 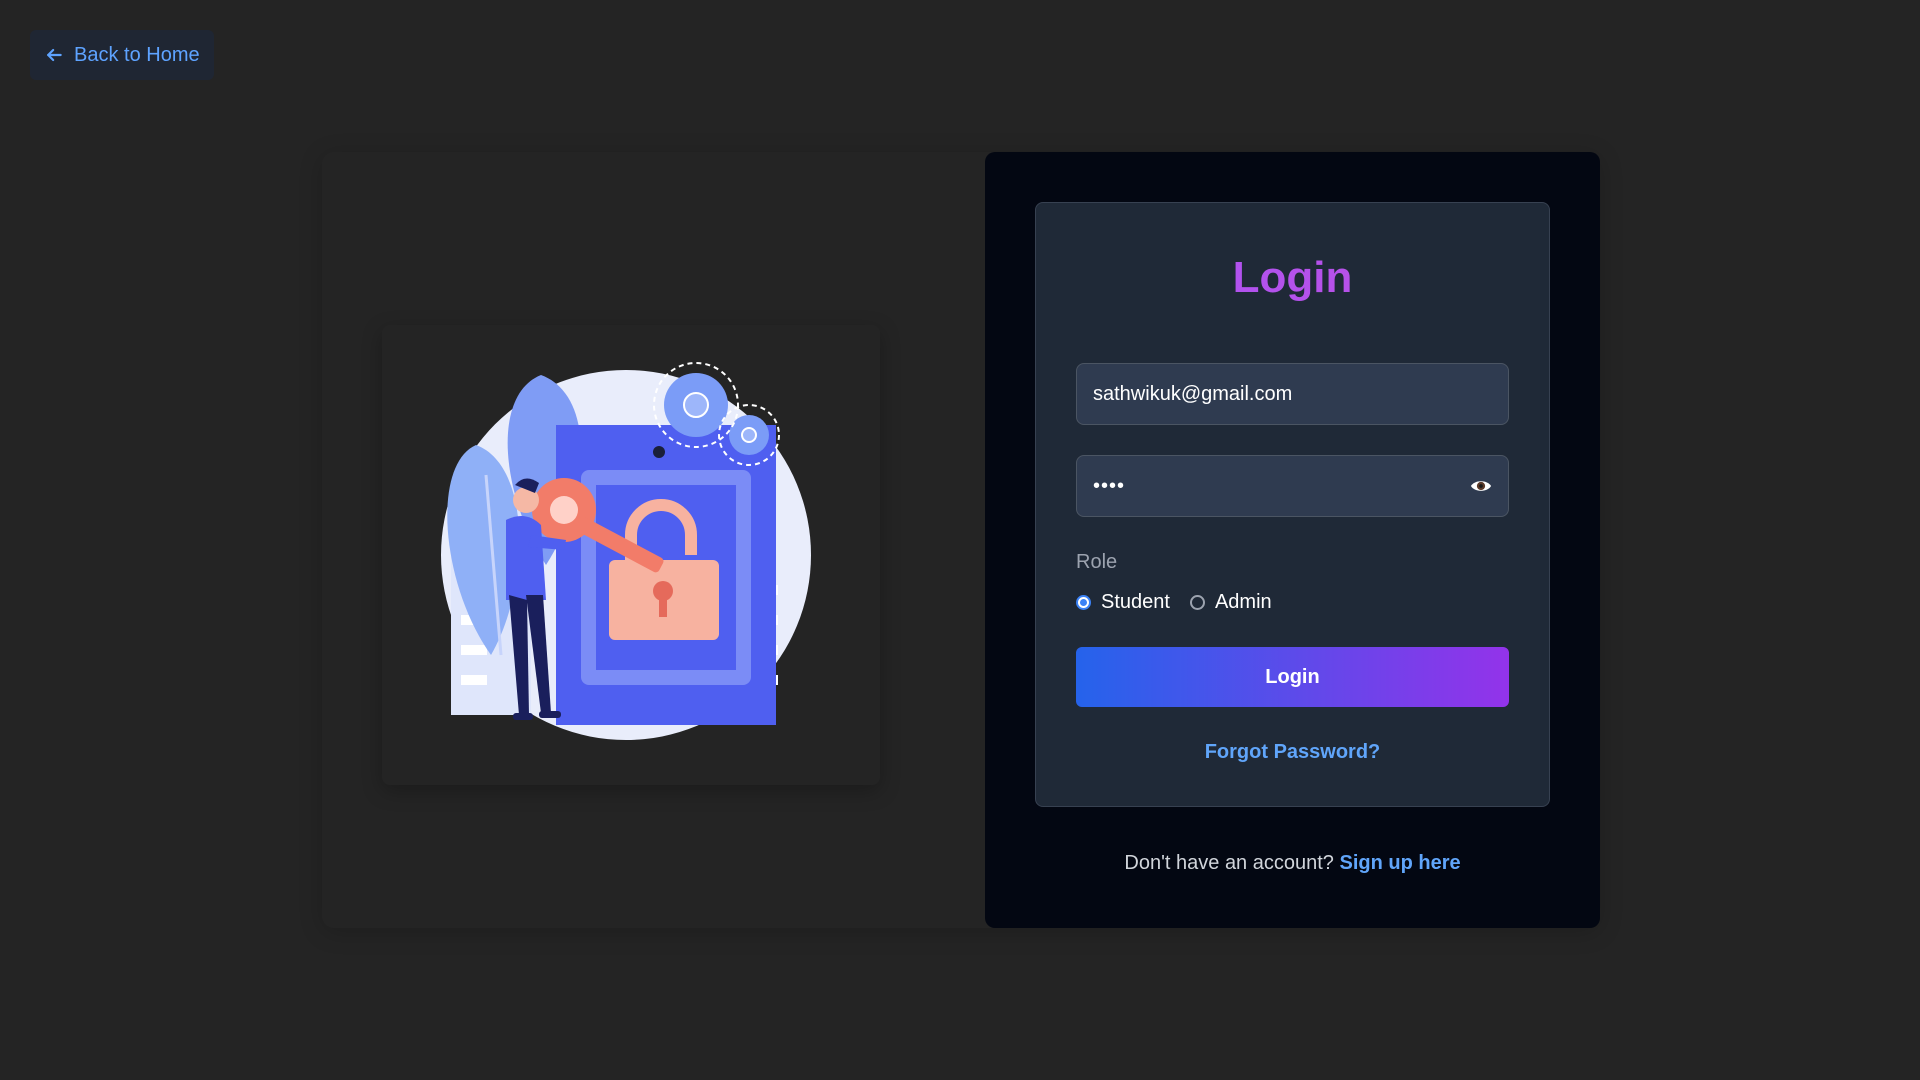 What do you see at coordinates (1097, 562) in the screenshot?
I see `role-label: Role` at bounding box center [1097, 562].